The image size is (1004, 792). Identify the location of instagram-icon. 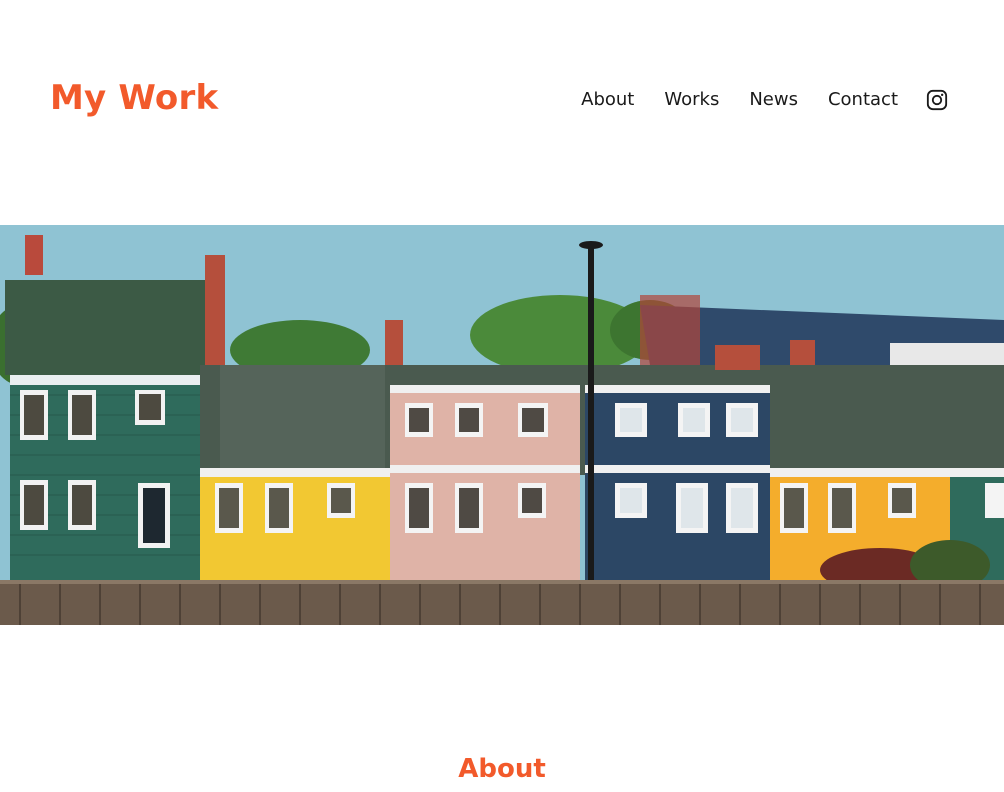
(937, 100).